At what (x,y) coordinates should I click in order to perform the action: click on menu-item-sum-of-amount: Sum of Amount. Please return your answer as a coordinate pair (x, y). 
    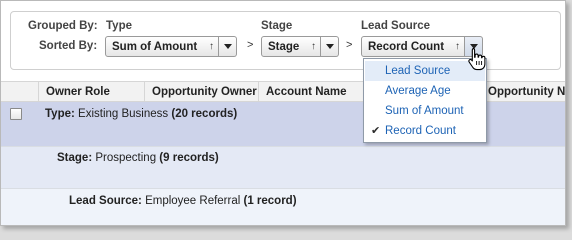
    Looking at the image, I should click on (425, 111).